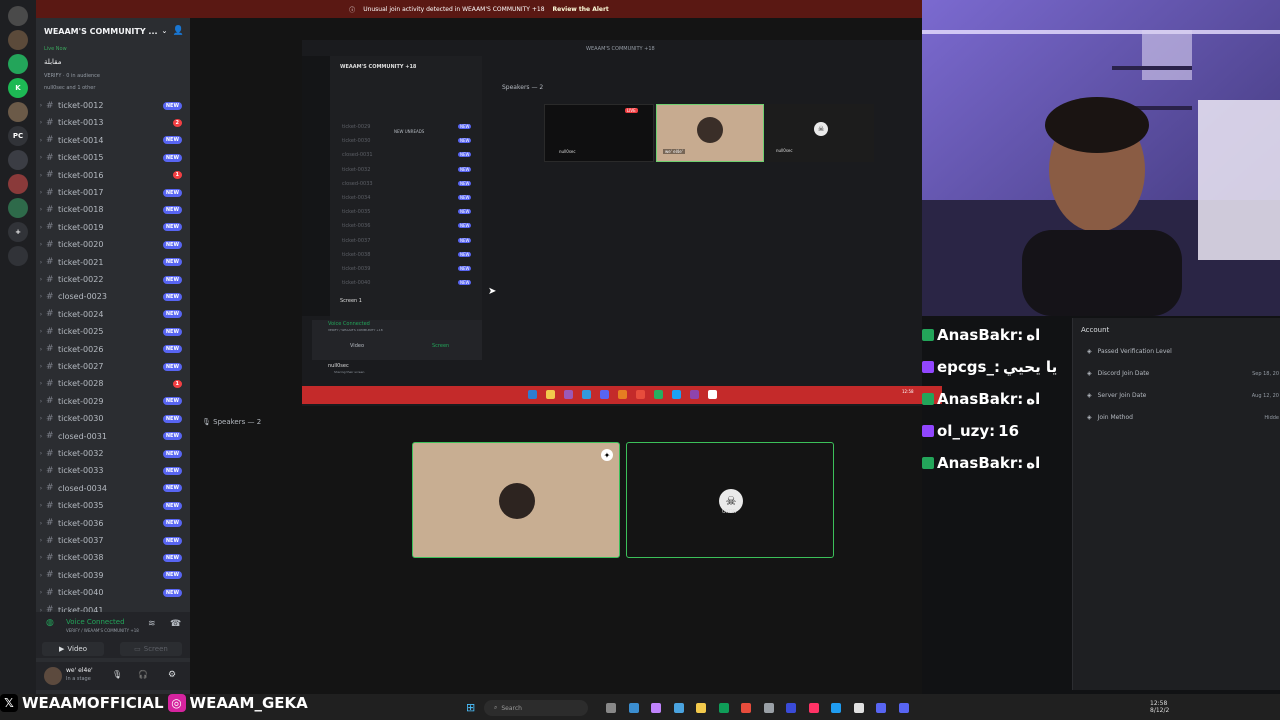 This screenshot has height=720, width=1280. I want to click on channel-item: › # closed-0034 NEW, so click(113, 488).